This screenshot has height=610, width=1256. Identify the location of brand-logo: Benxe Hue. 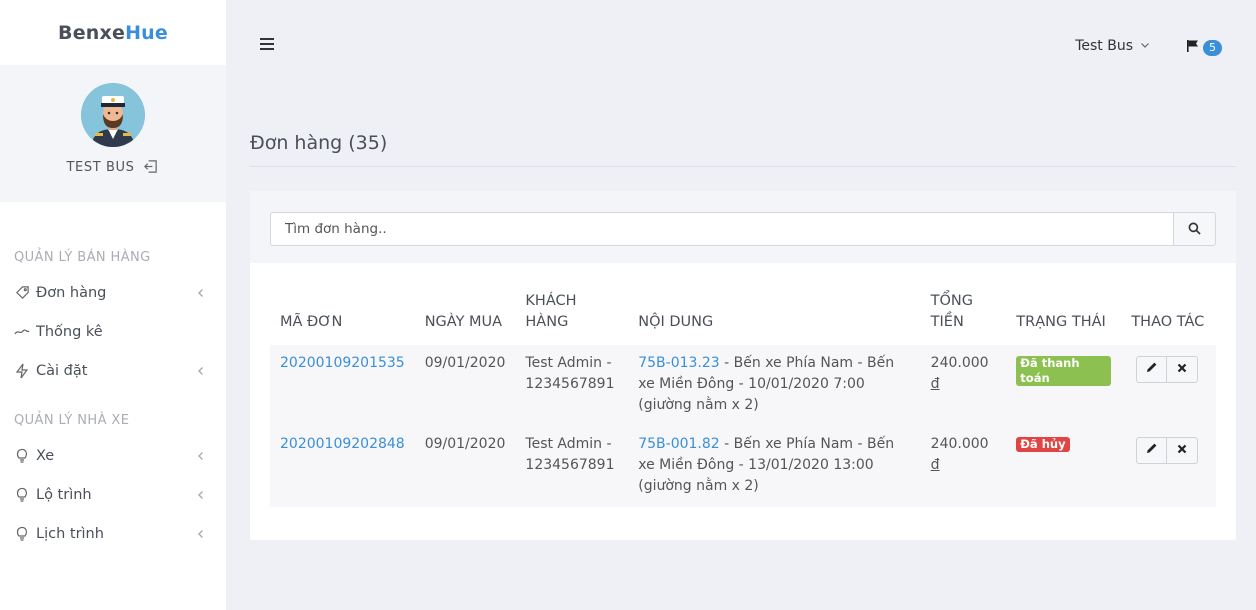
(113, 32).